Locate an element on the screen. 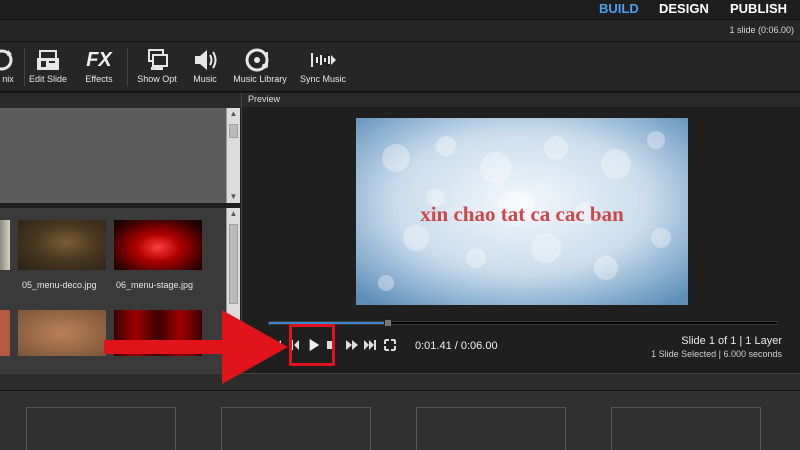 This screenshot has width=800, height=450. info-strip: 1 slide (0:06.00) is located at coordinates (400, 31).